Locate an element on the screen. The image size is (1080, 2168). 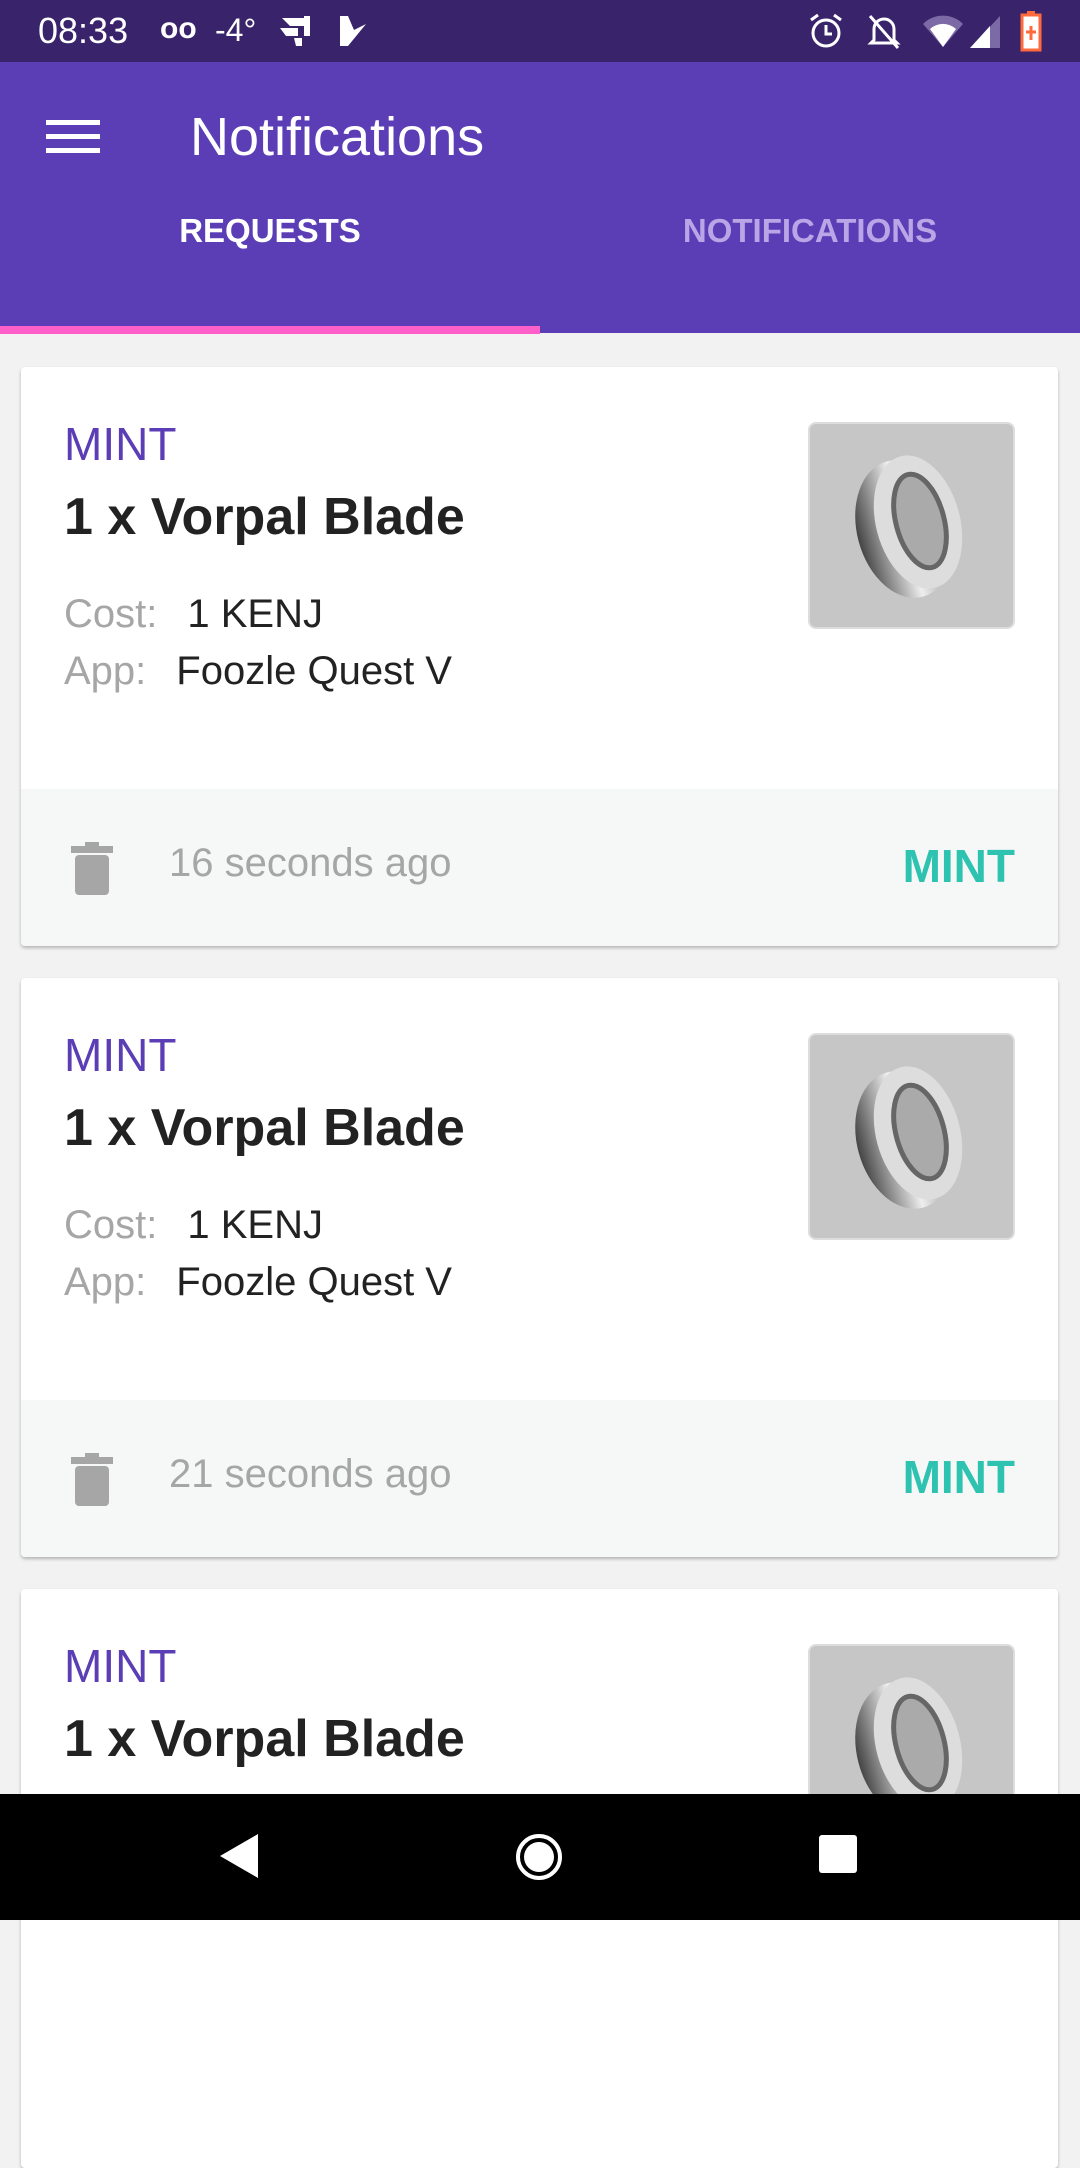
recents-icon is located at coordinates (838, 1854).